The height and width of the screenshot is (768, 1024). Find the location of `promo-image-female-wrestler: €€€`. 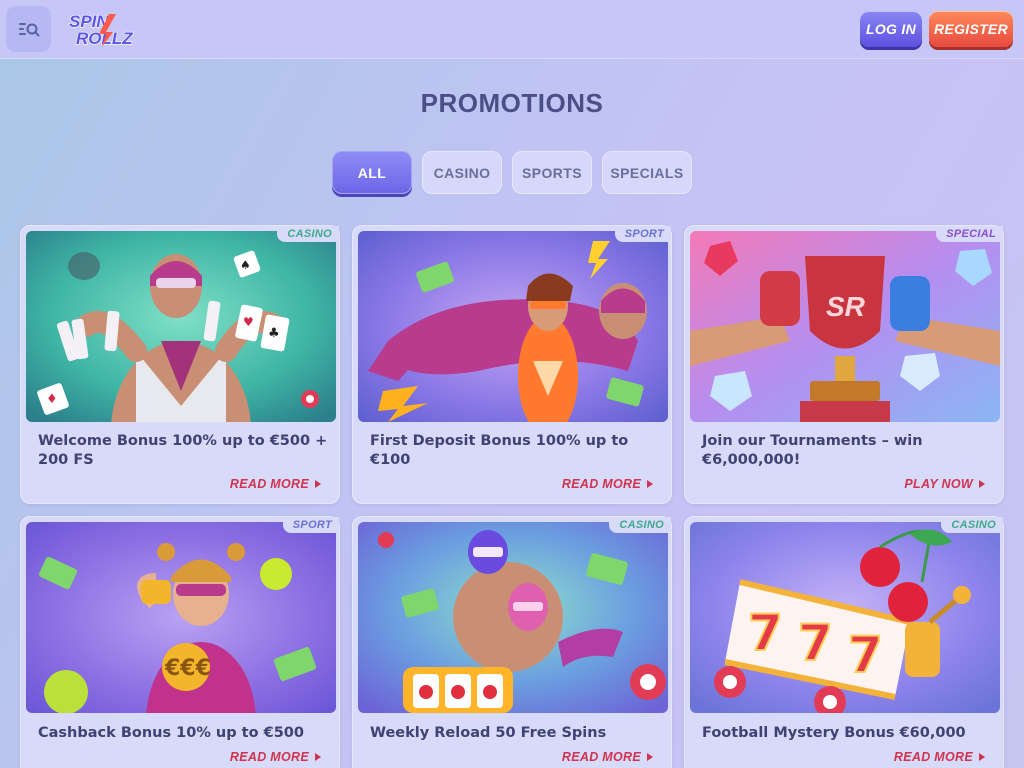

promo-image-female-wrestler: €€€ is located at coordinates (181, 617).